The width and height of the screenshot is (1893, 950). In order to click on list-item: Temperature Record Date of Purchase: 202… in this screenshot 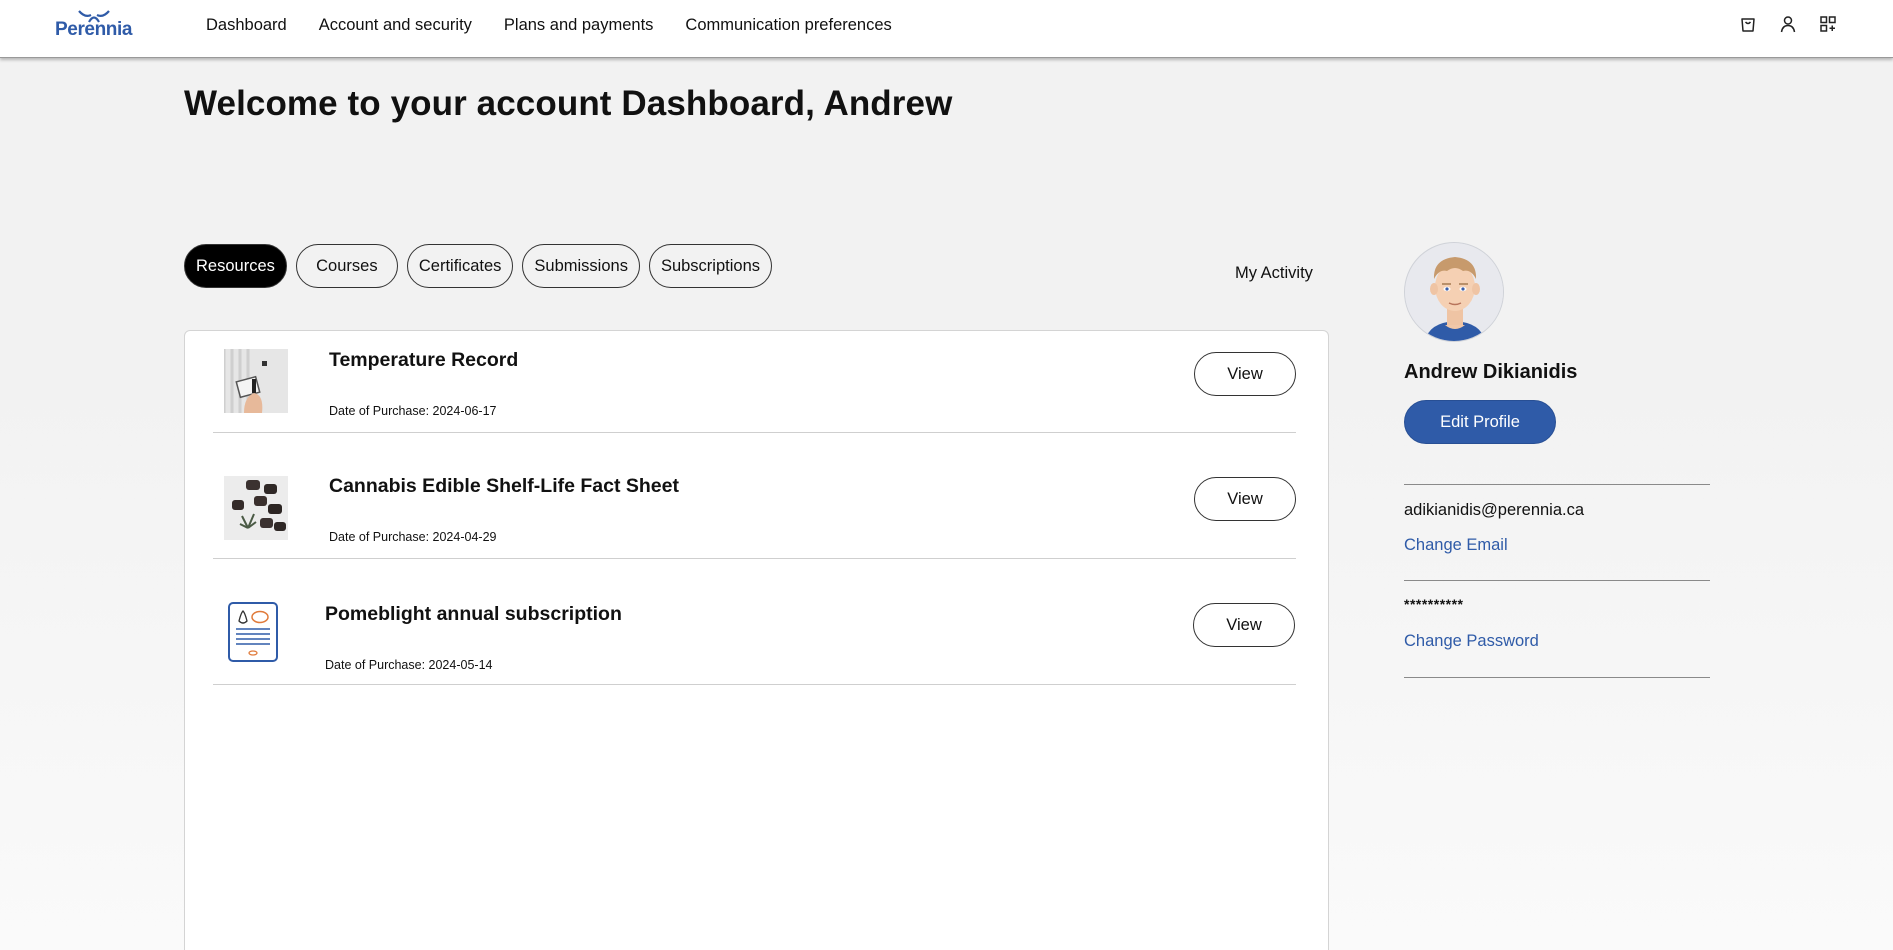, I will do `click(754, 382)`.